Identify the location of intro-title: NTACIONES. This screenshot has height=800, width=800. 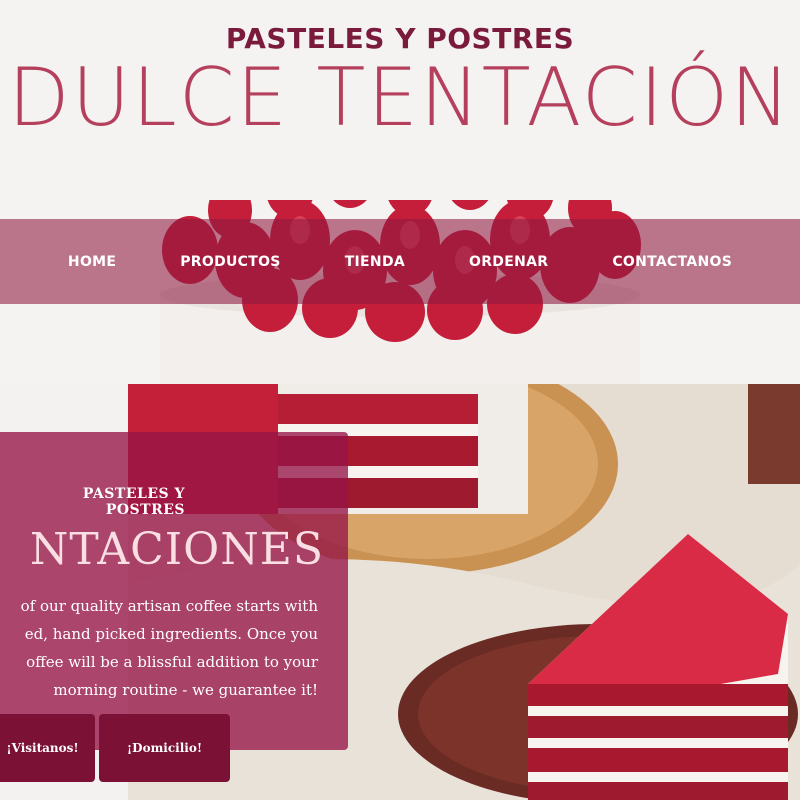
(176, 549).